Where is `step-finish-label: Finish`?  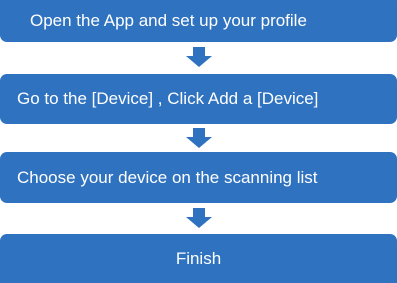 step-finish-label: Finish is located at coordinates (198, 258).